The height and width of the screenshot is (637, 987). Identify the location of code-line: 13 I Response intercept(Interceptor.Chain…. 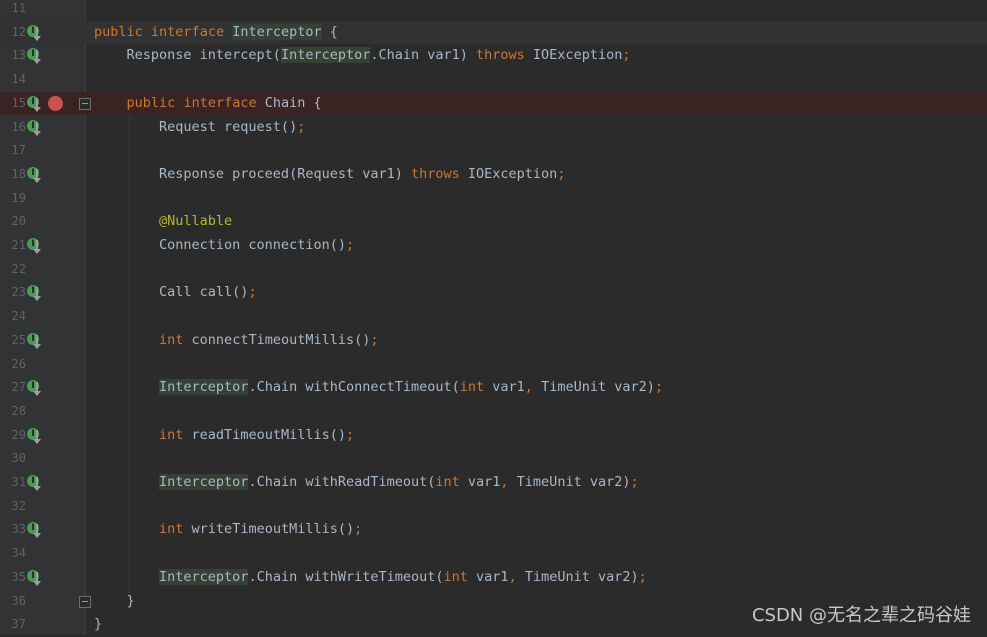
(493, 56).